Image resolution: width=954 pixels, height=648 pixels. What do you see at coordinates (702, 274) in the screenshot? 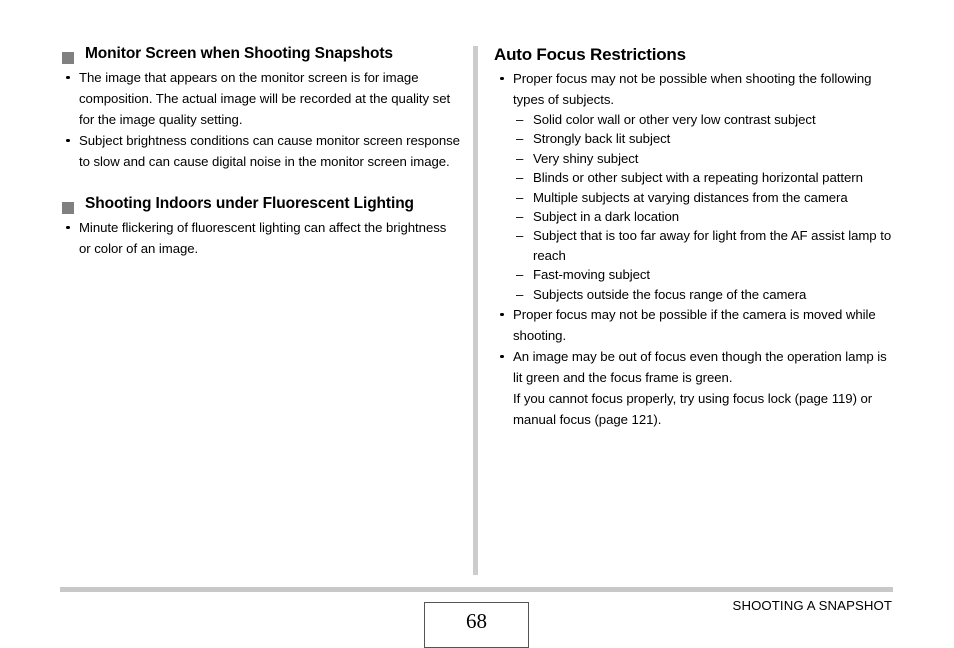
I see `sub-list-item: – Fast-moving subject` at bounding box center [702, 274].